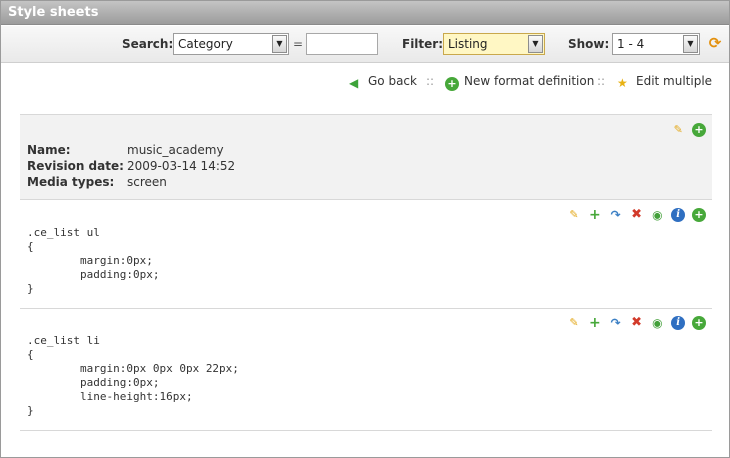 This screenshot has height=458, width=730. What do you see at coordinates (631, 44) in the screenshot?
I see `show-value: 1 - 4` at bounding box center [631, 44].